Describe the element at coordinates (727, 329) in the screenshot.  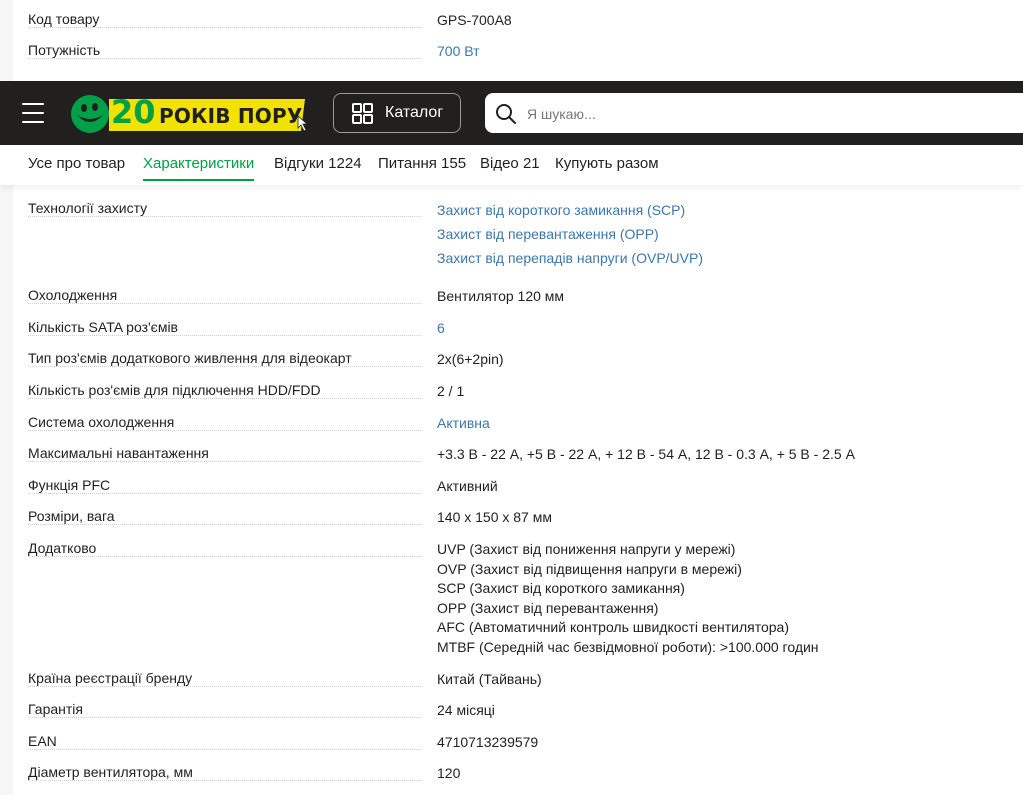
I see `spec-value-link: 6` at that location.